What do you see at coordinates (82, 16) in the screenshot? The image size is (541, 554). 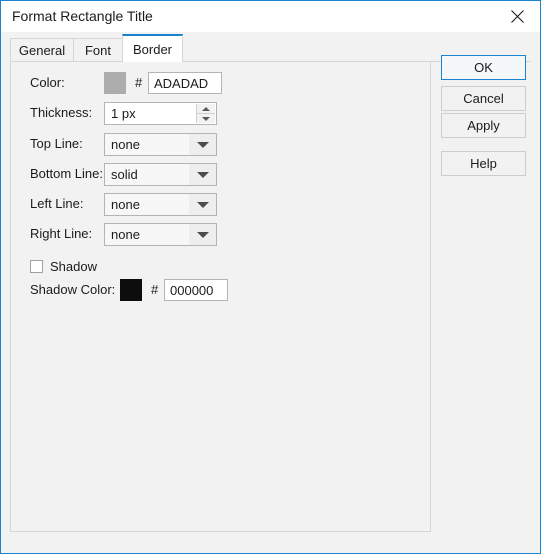 I see `window-title: Format Rectangle Title` at bounding box center [82, 16].